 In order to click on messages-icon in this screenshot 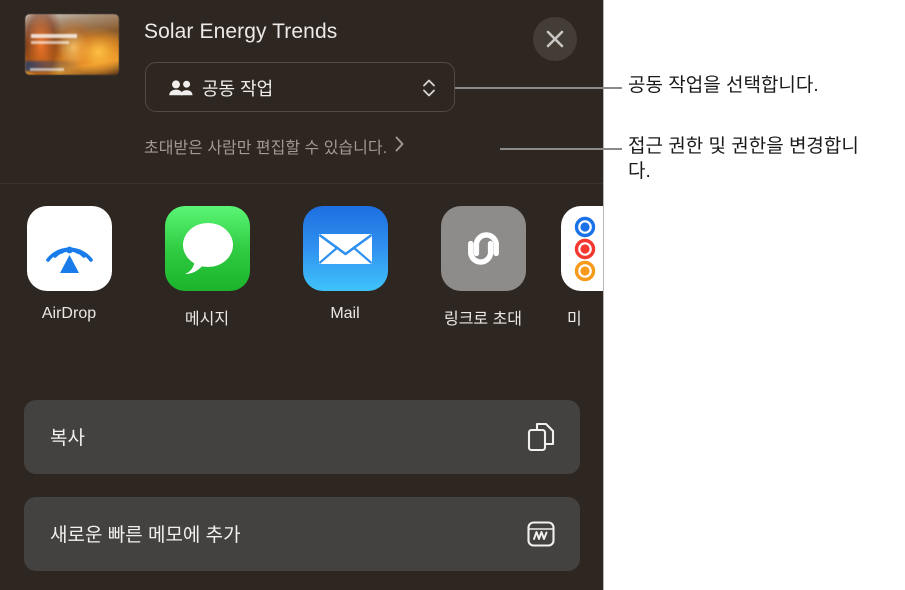, I will do `click(207, 248)`.